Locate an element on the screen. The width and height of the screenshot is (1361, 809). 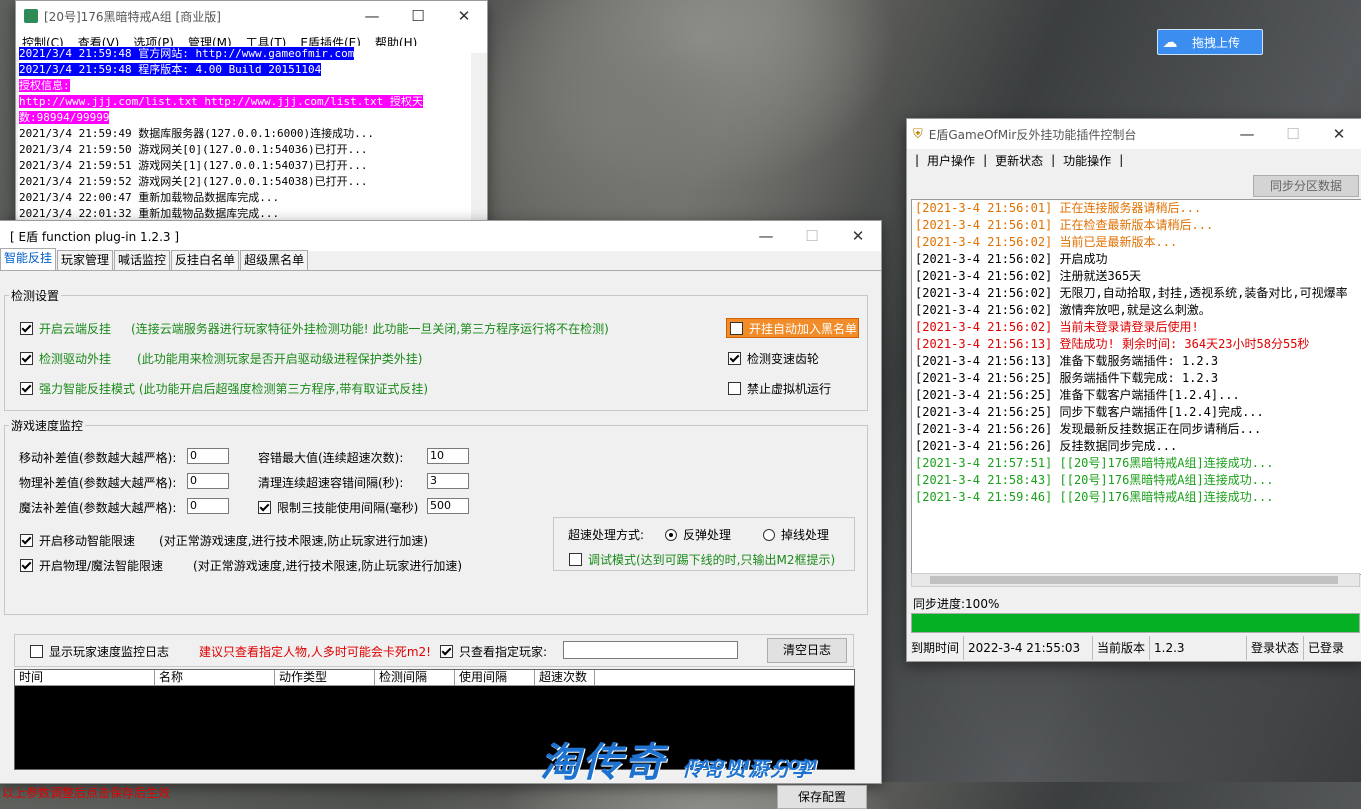
log-line: 数:98994/99999 is located at coordinates (64, 117).